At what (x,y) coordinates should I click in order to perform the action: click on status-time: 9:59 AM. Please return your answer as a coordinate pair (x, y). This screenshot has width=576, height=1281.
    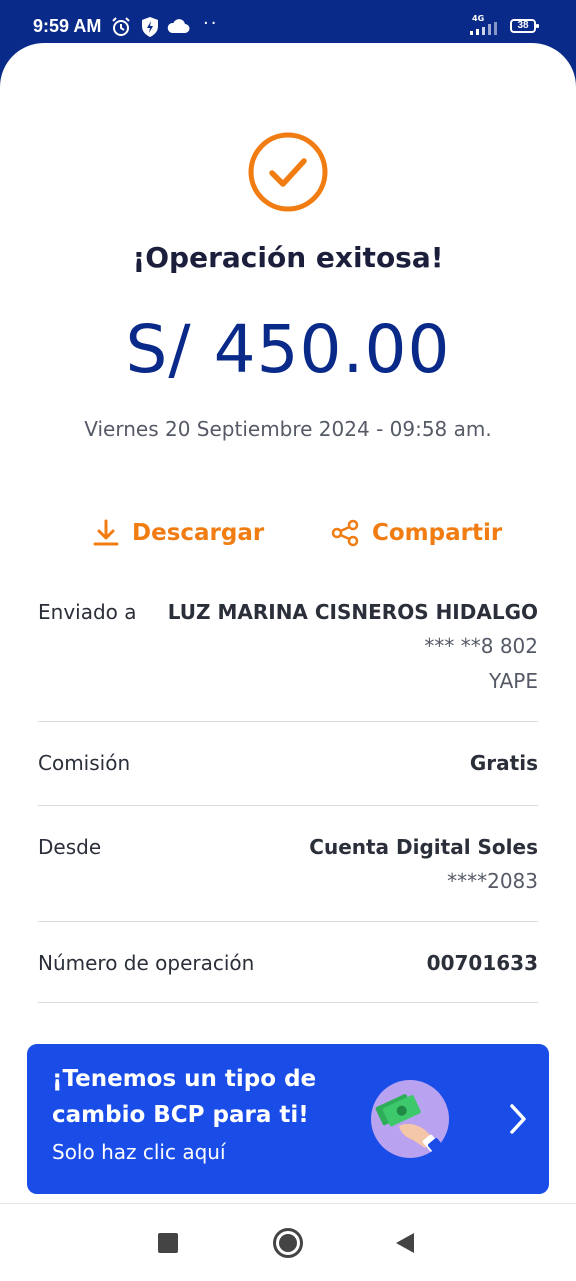
    Looking at the image, I should click on (67, 26).